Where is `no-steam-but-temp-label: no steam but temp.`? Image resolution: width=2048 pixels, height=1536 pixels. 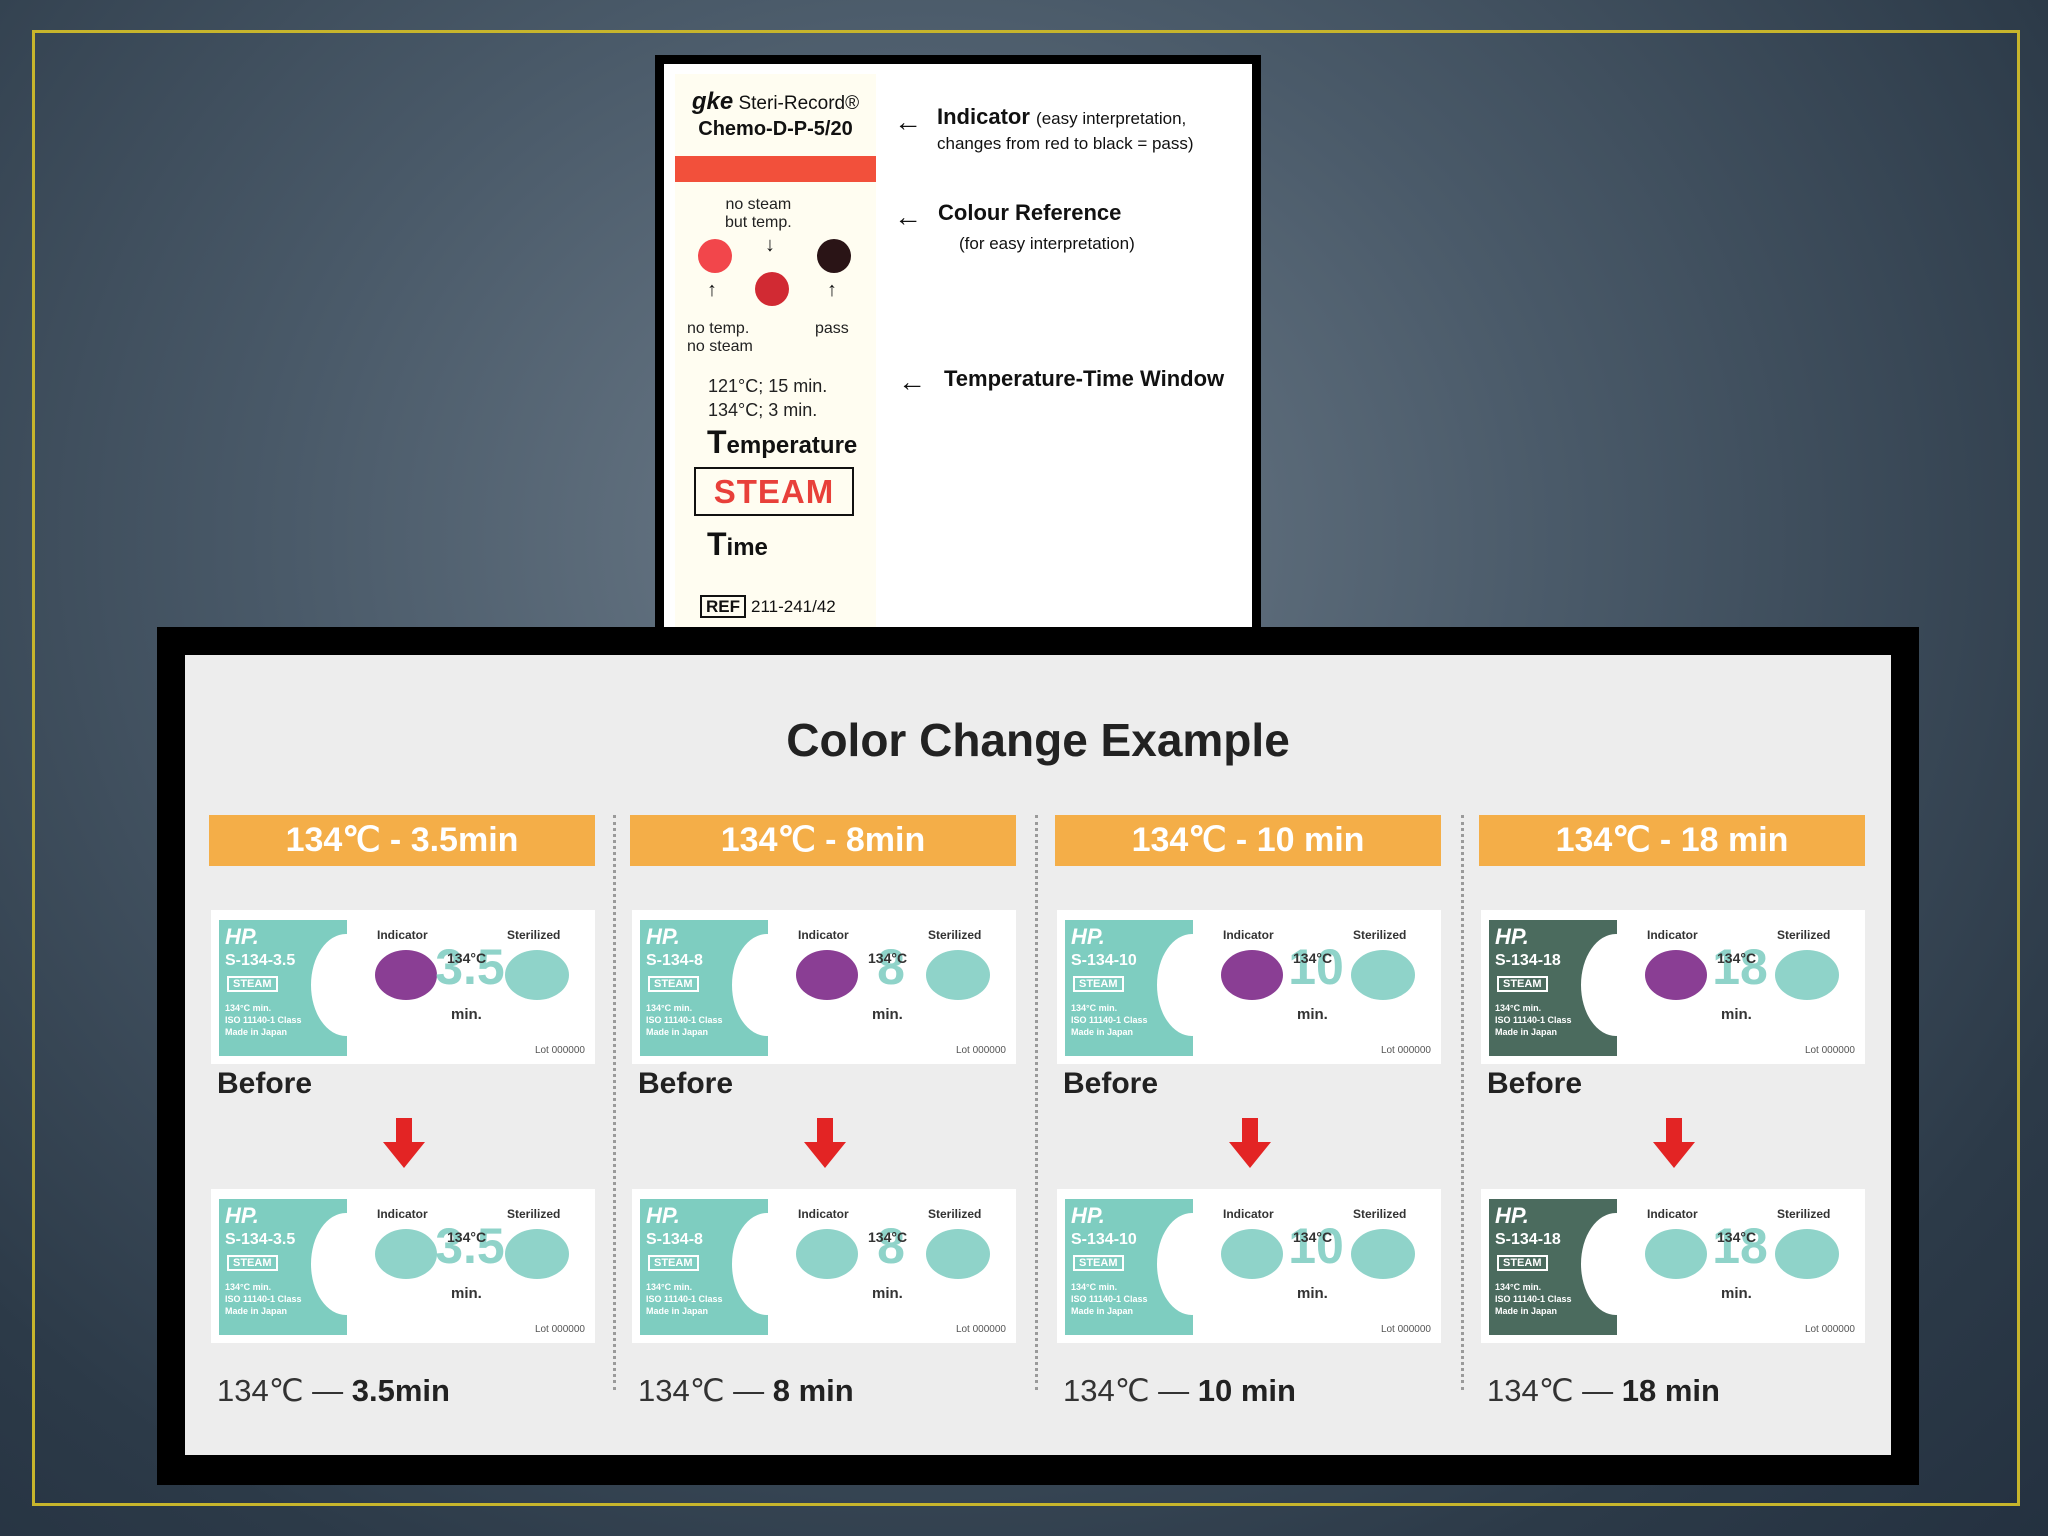
no-steam-but-temp-label: no steam but temp. is located at coordinates (758, 213).